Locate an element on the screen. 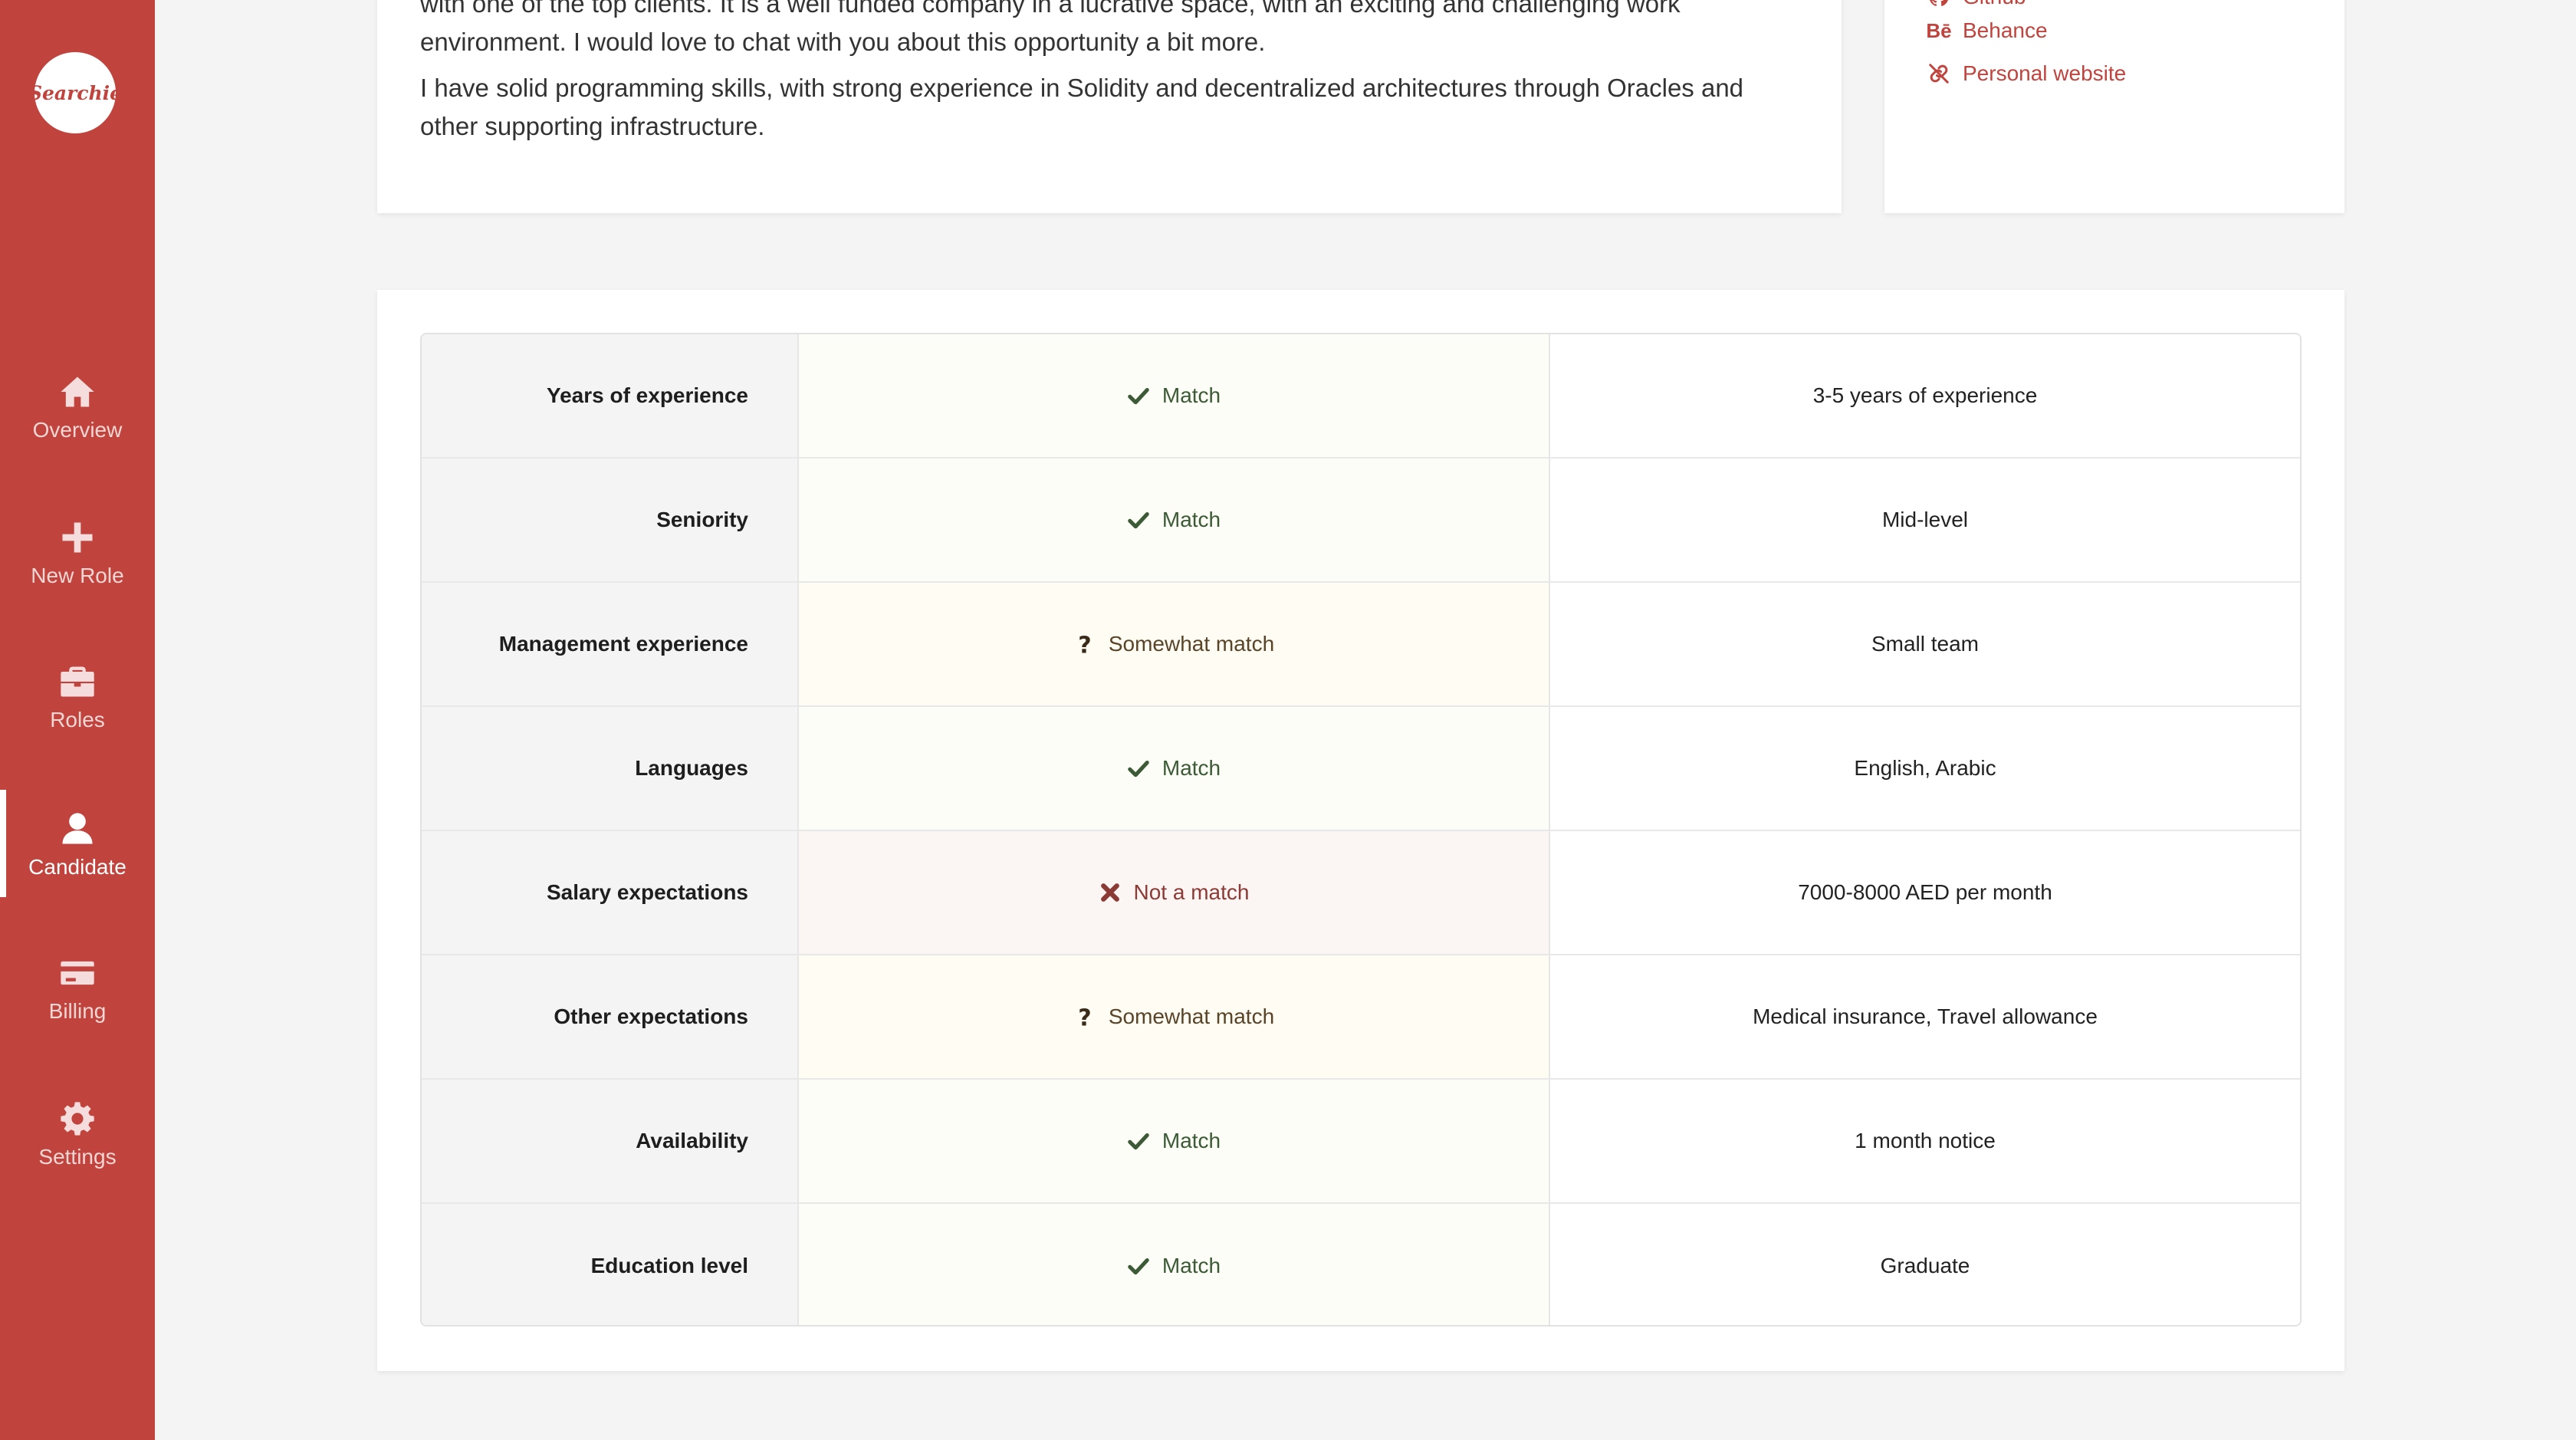 Image resolution: width=2576 pixels, height=1440 pixels. gear-icon is located at coordinates (77, 1118).